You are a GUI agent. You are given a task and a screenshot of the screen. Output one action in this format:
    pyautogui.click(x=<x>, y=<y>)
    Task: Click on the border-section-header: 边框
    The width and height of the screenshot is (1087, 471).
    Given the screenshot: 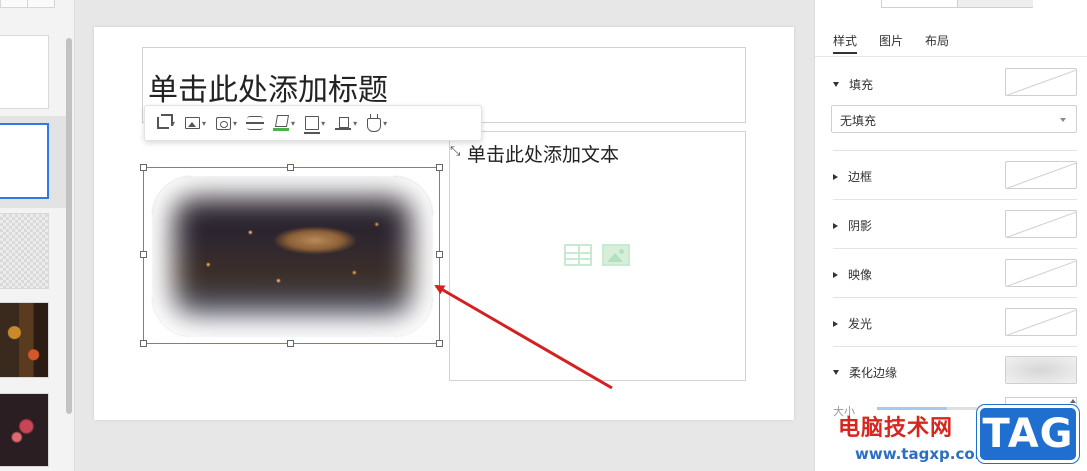 What is the action you would take?
    pyautogui.click(x=852, y=176)
    